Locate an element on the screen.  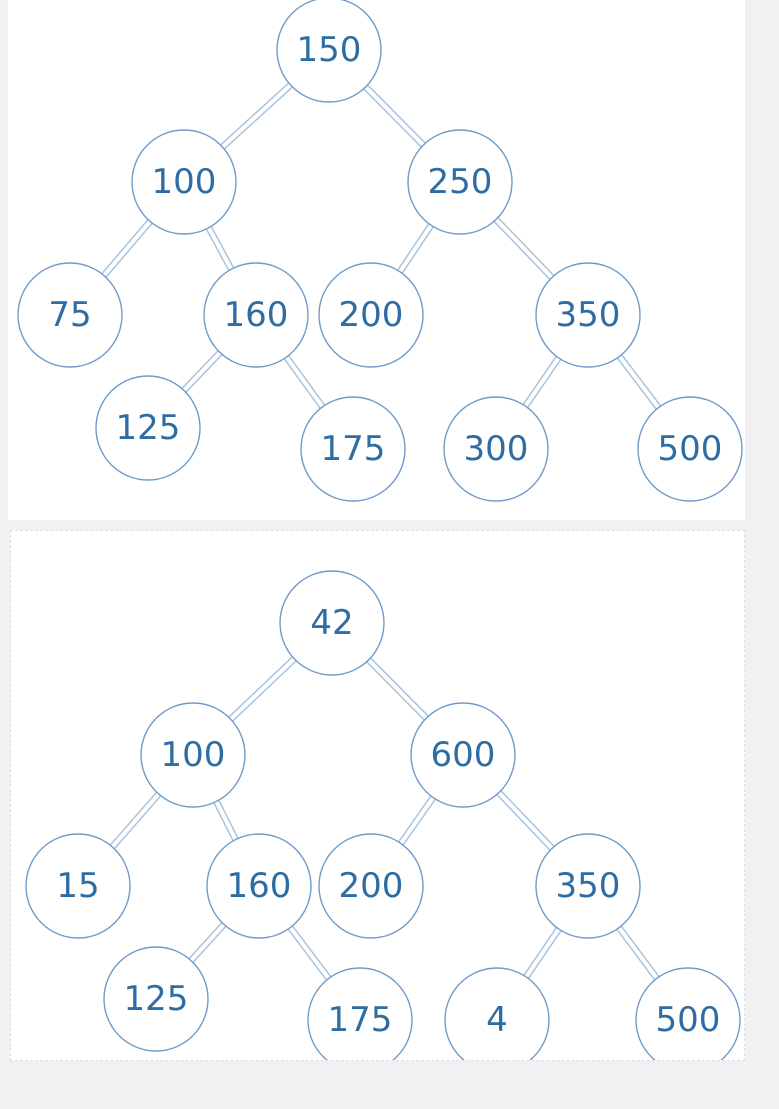
node-label: 15 is located at coordinates (77, 886).